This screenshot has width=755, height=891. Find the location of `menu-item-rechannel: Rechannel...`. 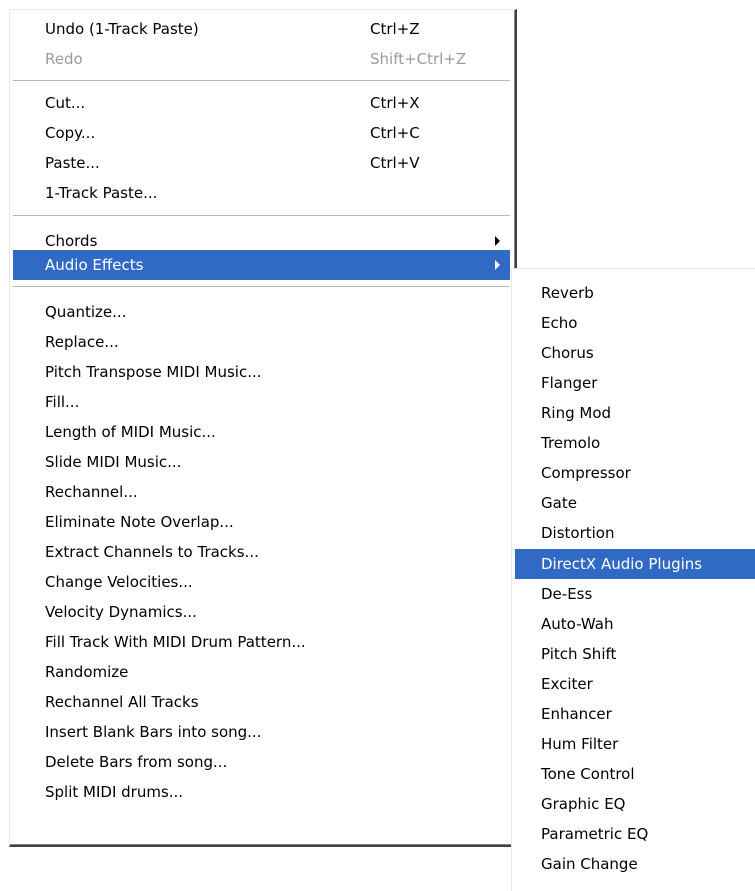

menu-item-rechannel: Rechannel... is located at coordinates (261, 492).